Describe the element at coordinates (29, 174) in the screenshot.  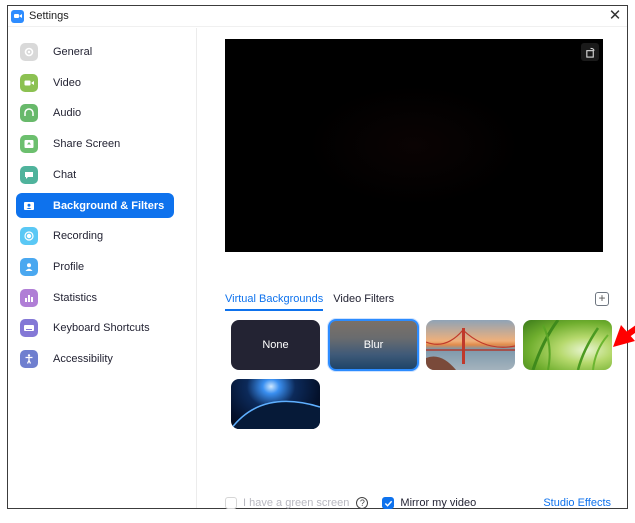
I see `chat-bubble-icon` at that location.